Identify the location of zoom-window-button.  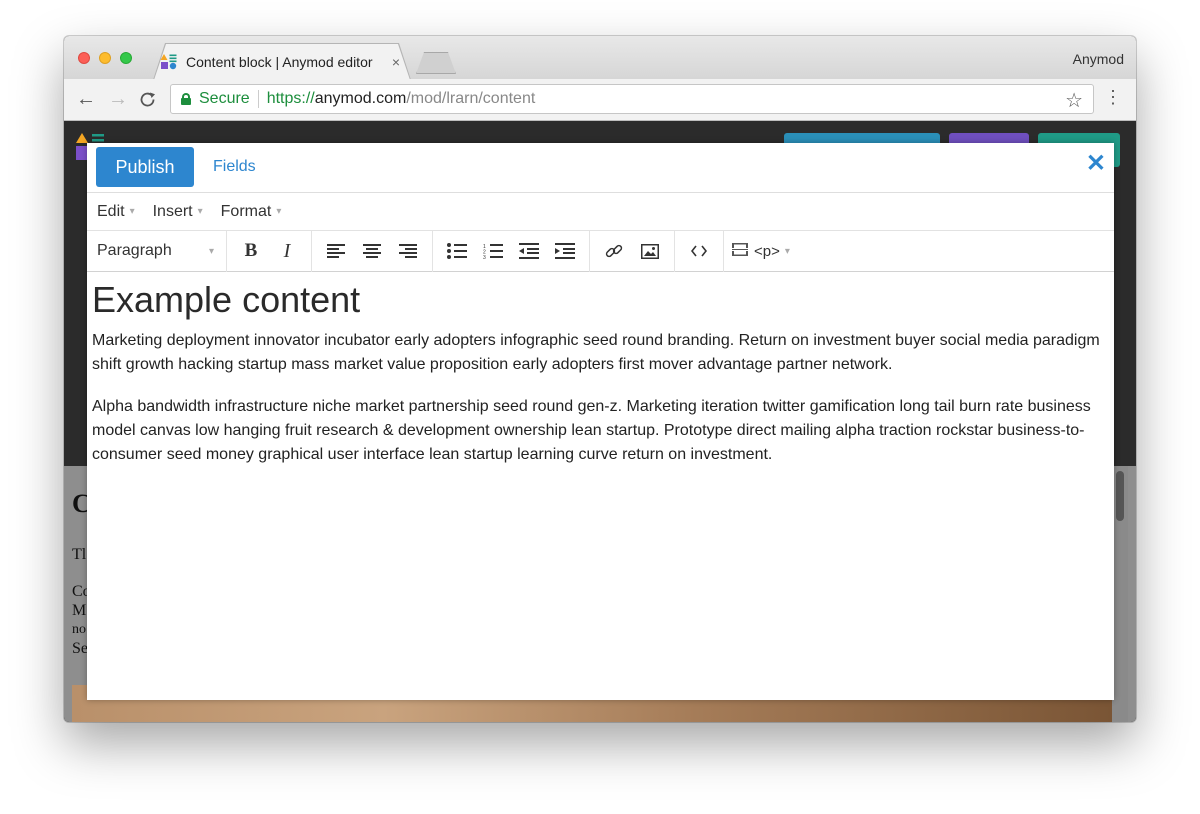
(126, 58).